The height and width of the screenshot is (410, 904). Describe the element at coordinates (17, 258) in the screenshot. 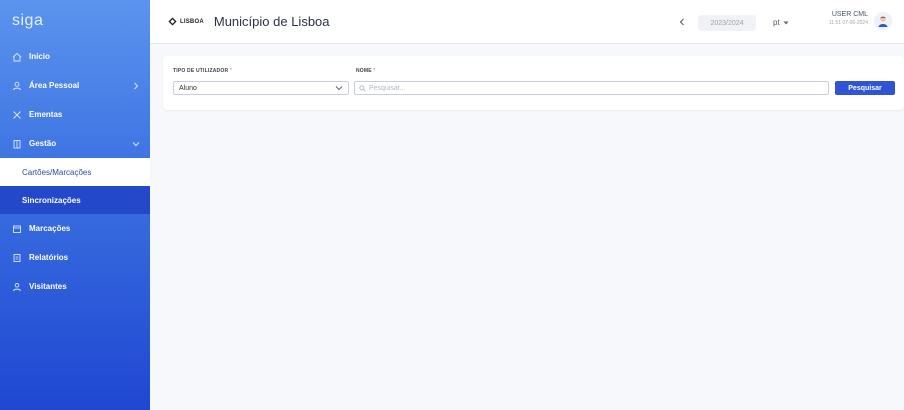

I see `report-icon` at that location.